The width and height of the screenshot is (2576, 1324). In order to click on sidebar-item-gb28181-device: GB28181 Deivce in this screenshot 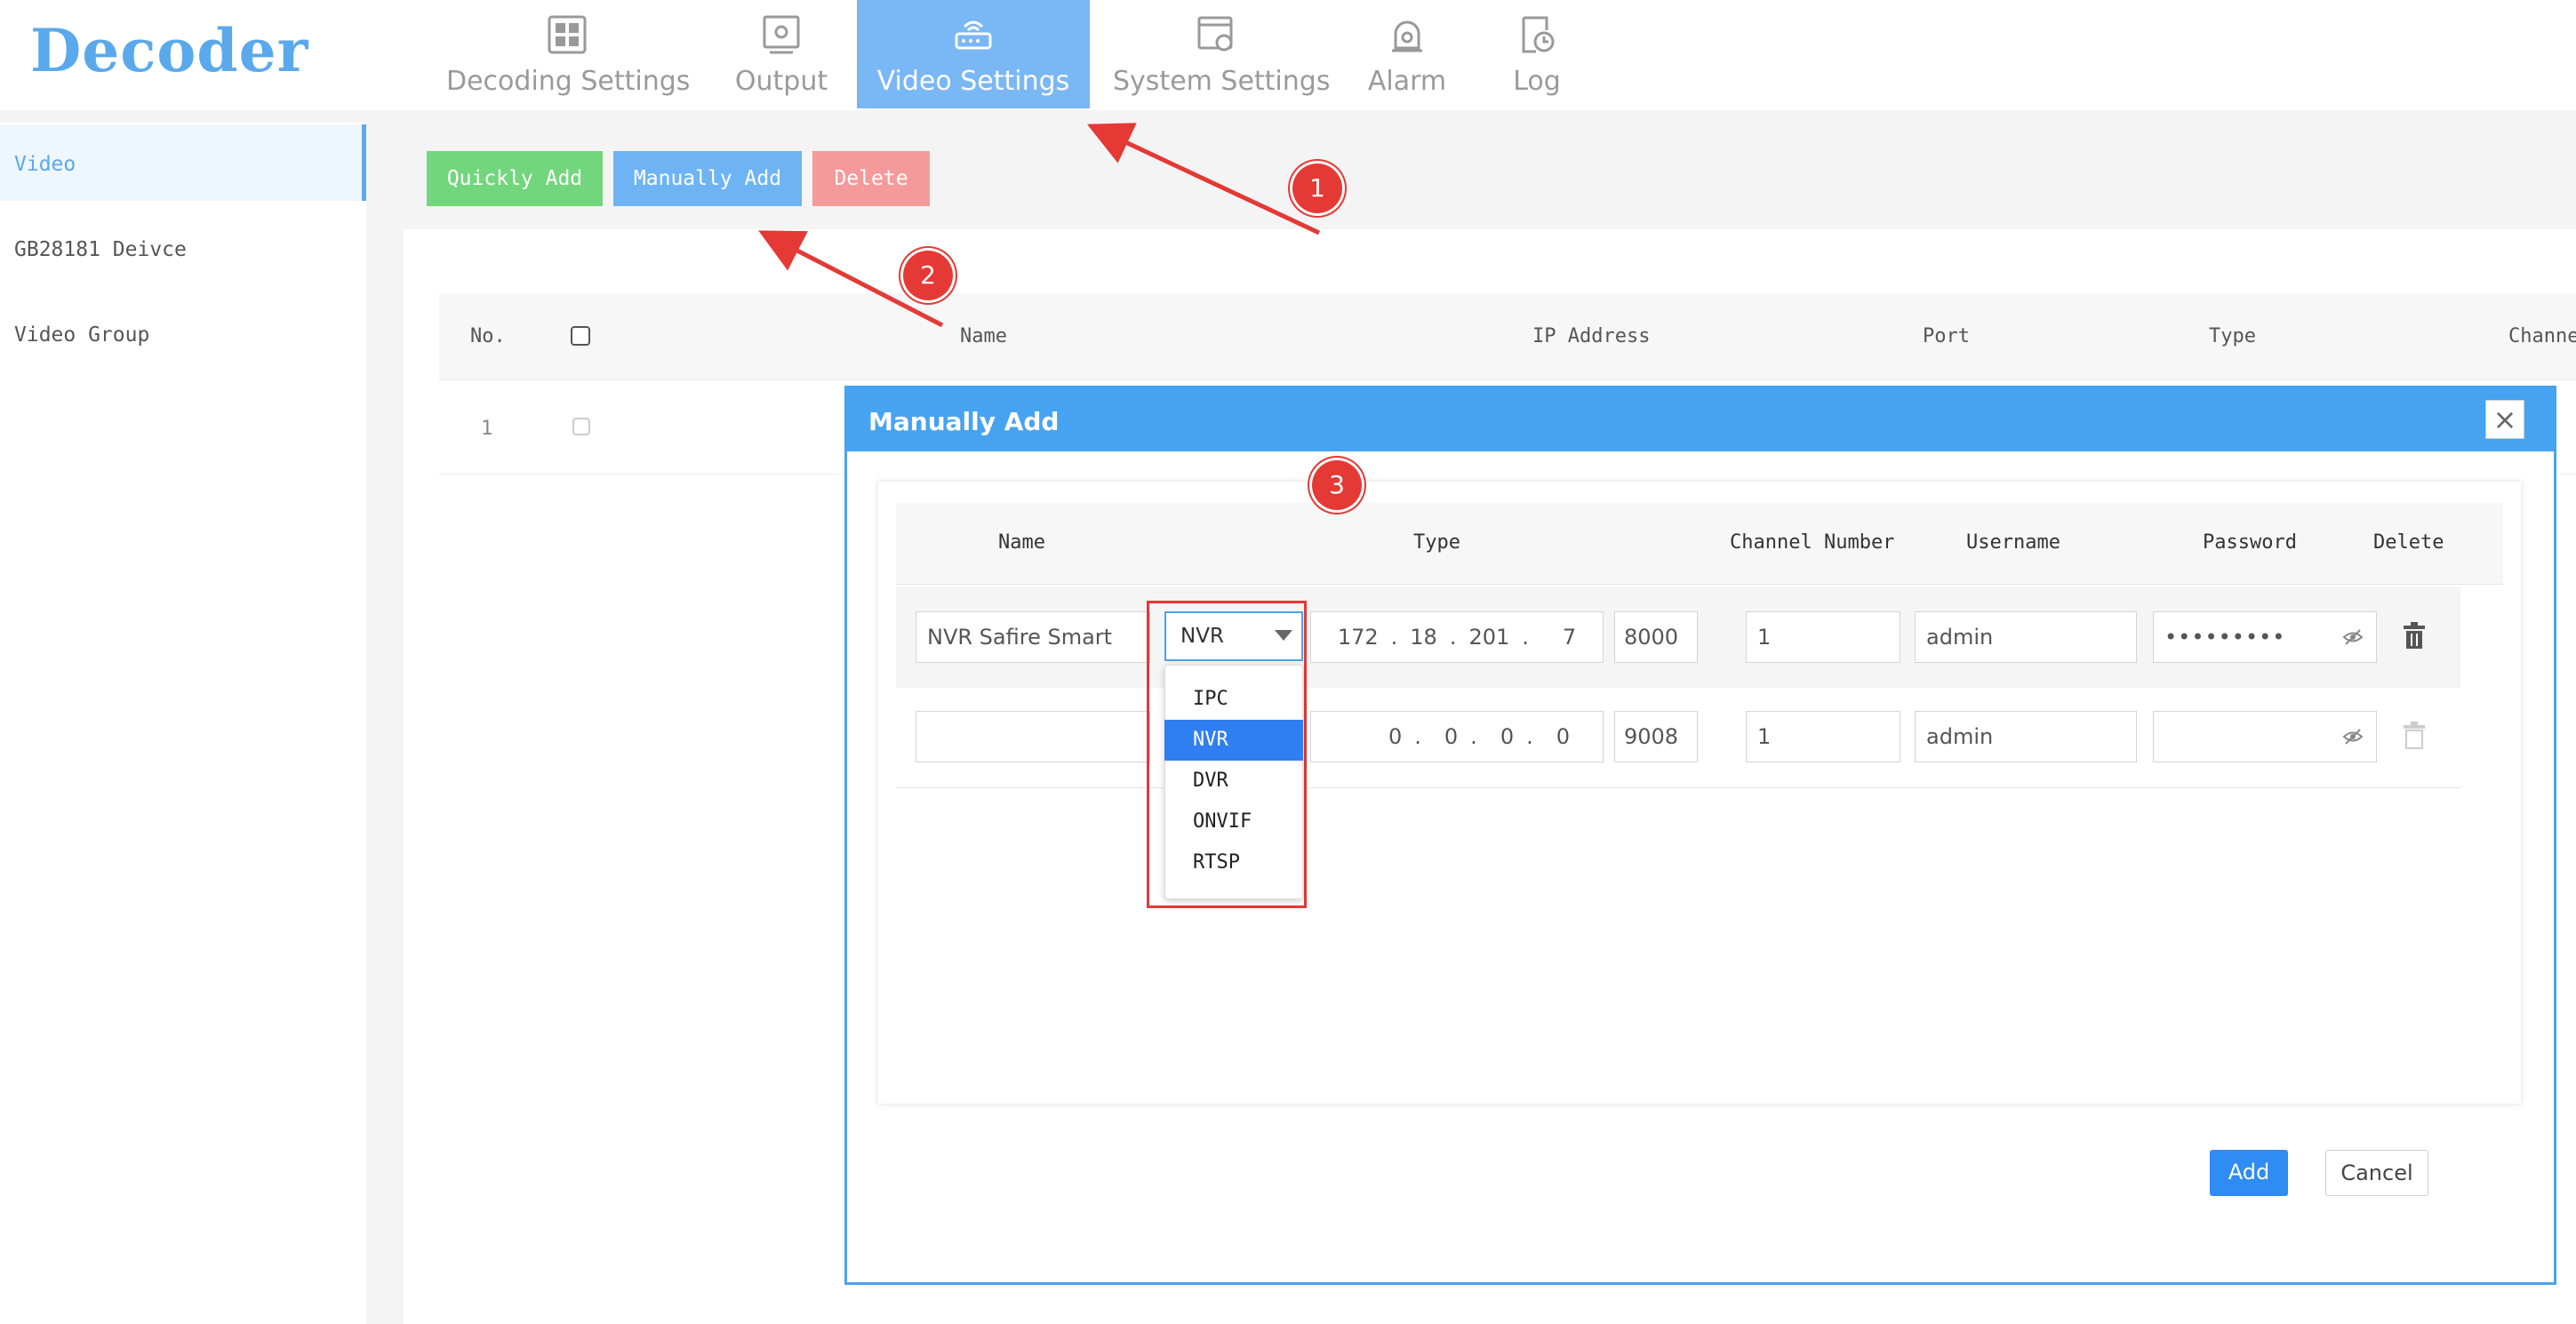, I will do `click(183, 248)`.